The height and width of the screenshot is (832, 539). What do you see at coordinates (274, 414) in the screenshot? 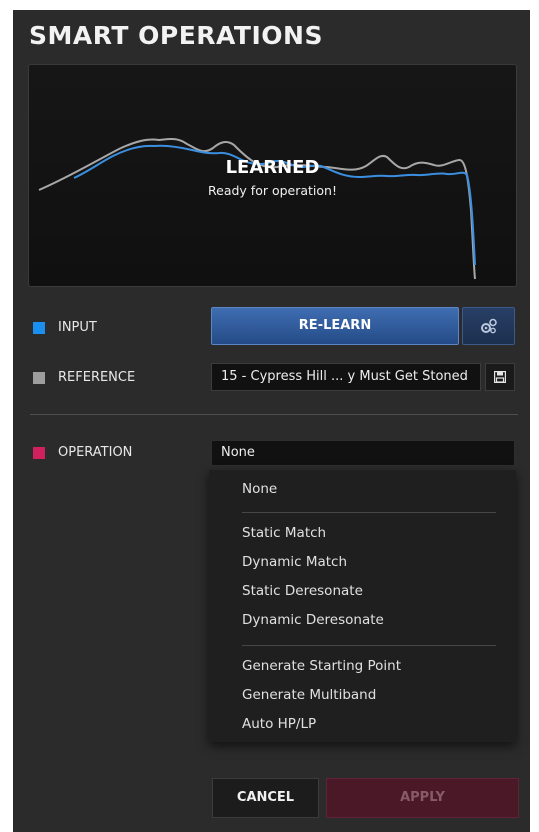
I see `section-divider` at bounding box center [274, 414].